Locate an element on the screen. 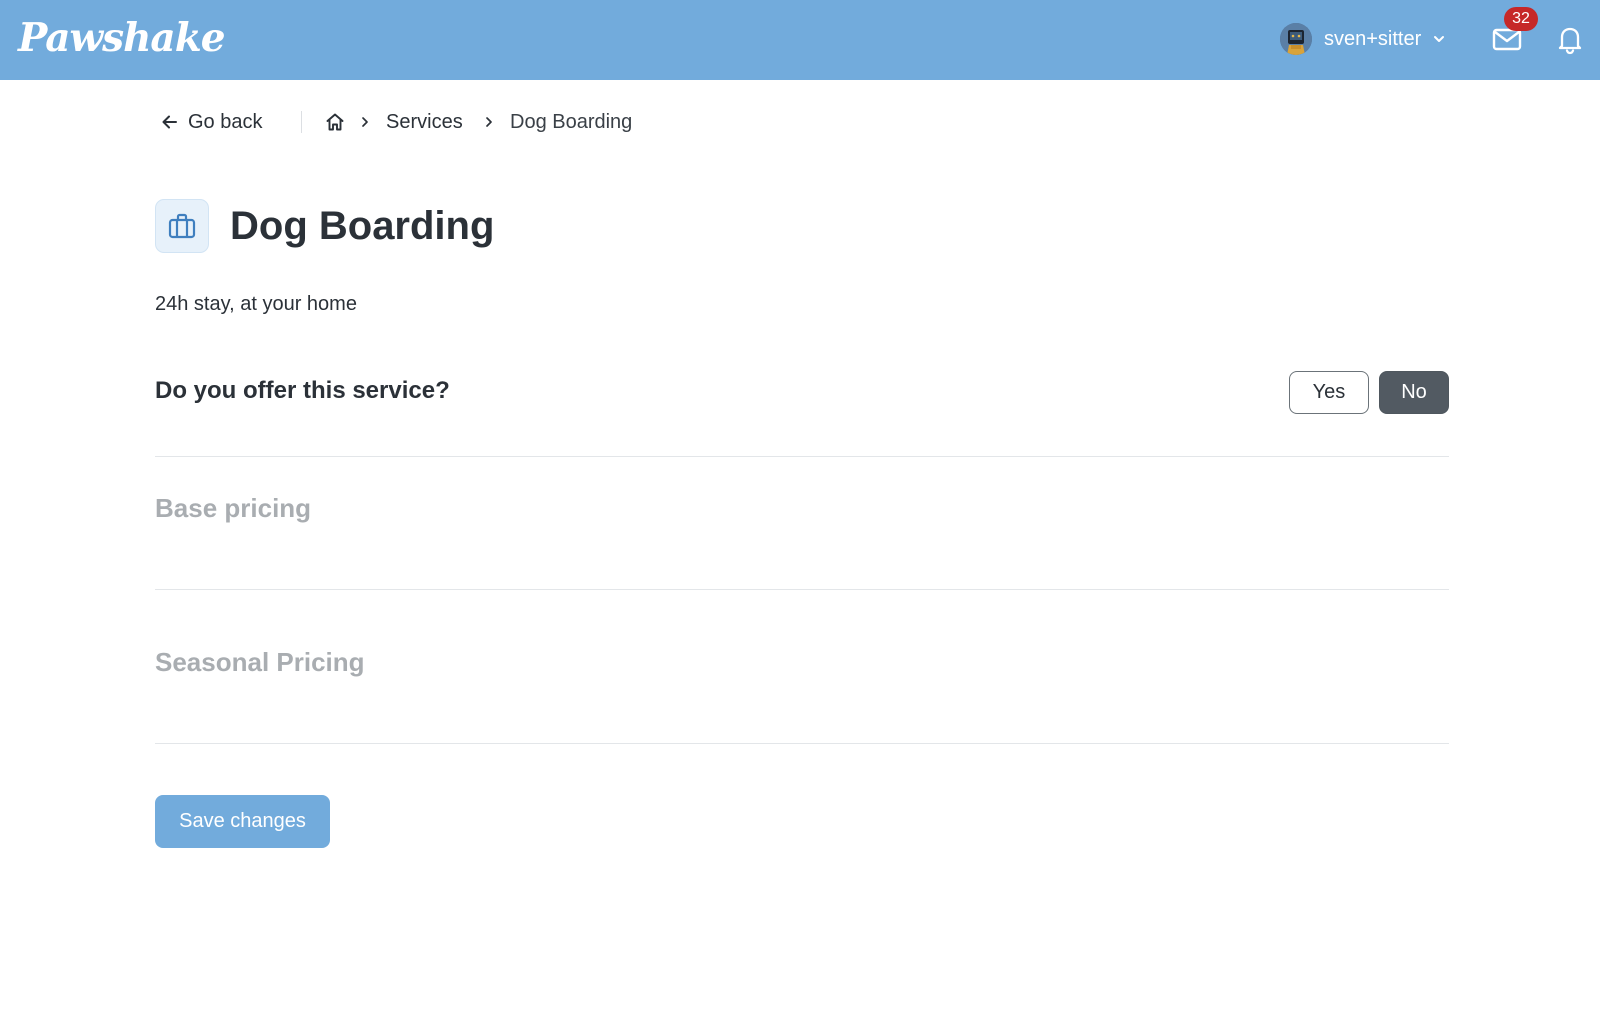  bell-icon is located at coordinates (1570, 41).